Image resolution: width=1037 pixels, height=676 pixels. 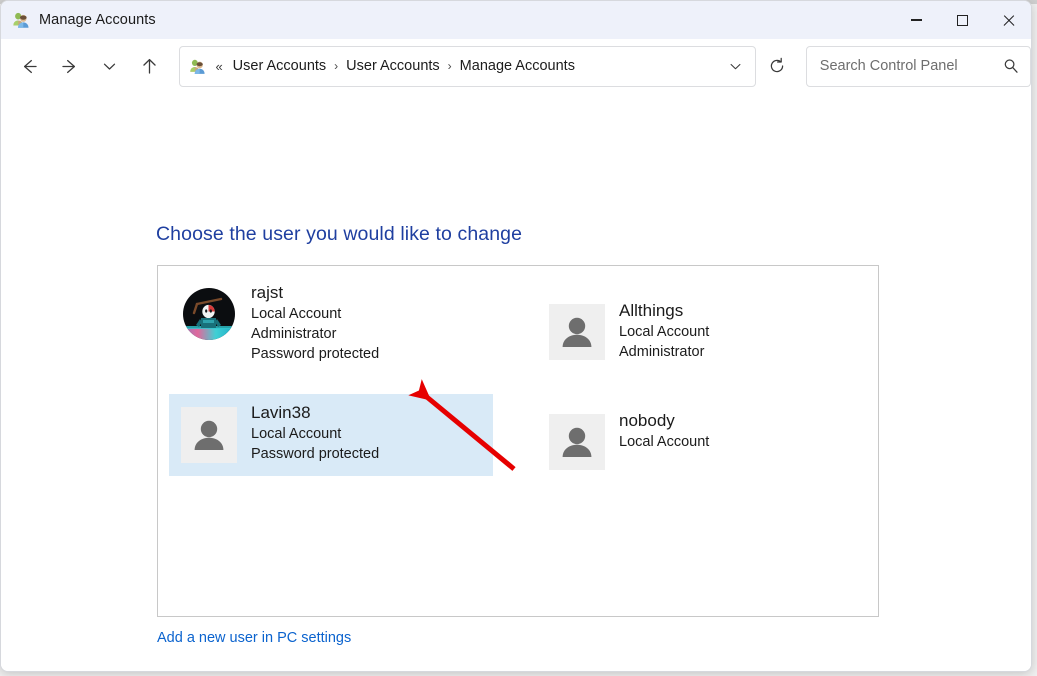 What do you see at coordinates (267, 292) in the screenshot?
I see `account-name: rajst` at bounding box center [267, 292].